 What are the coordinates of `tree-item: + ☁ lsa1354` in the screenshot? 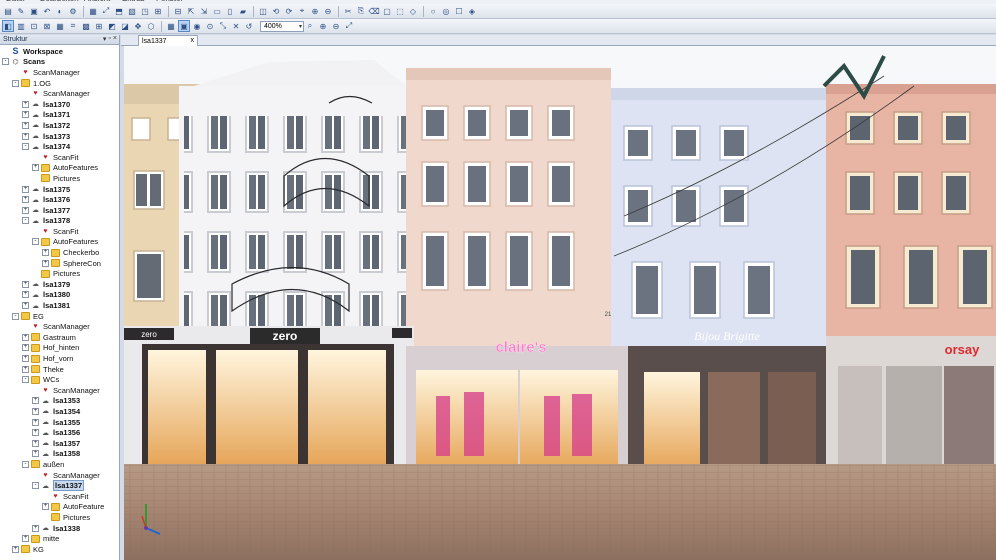 It's located at (59, 411).